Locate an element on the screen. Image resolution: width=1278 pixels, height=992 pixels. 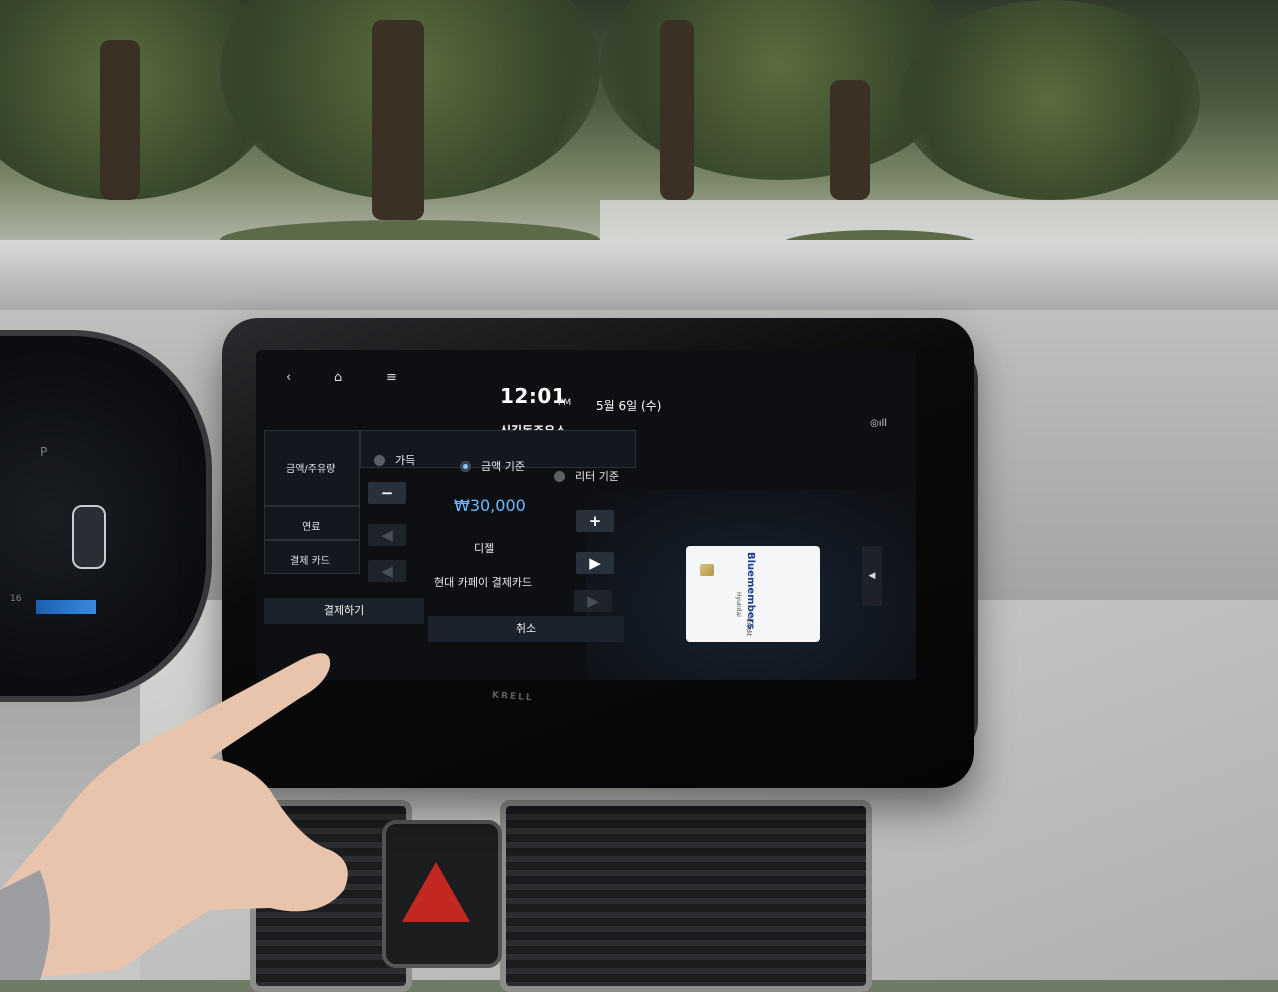
option-liter: 리터 기준 is located at coordinates (586, 476).